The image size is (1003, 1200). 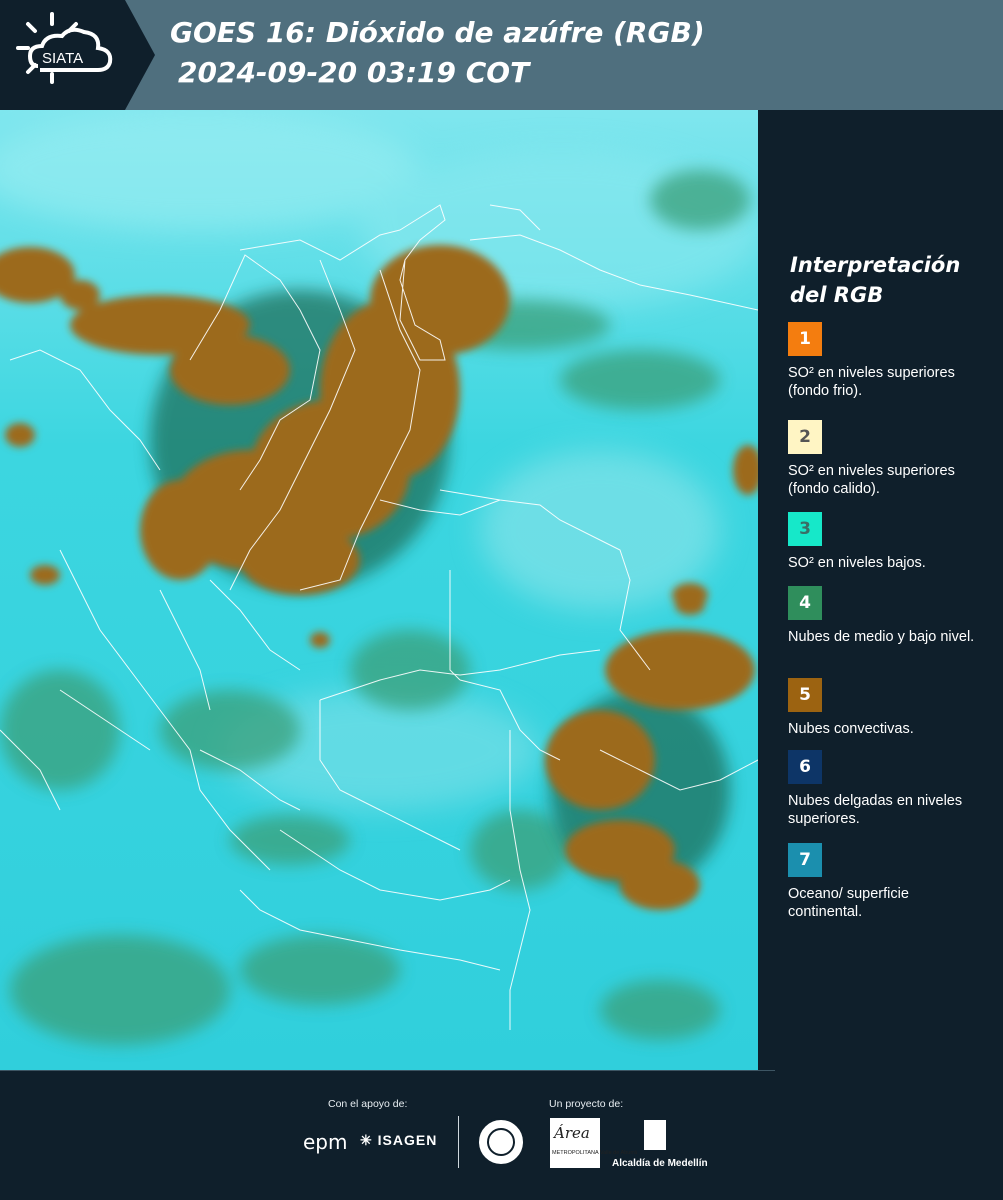 What do you see at coordinates (890, 789) in the screenshot?
I see `legend-item-6: 6 Nubes delgadas en niveles superiores.` at bounding box center [890, 789].